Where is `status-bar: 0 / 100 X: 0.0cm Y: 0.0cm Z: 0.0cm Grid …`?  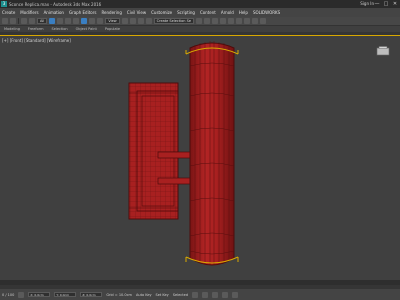
status-bar: 0 / 100 X: 0.0cm Y: 0.0cm Z: 0.0cm Grid … is located at coordinates (200, 294).